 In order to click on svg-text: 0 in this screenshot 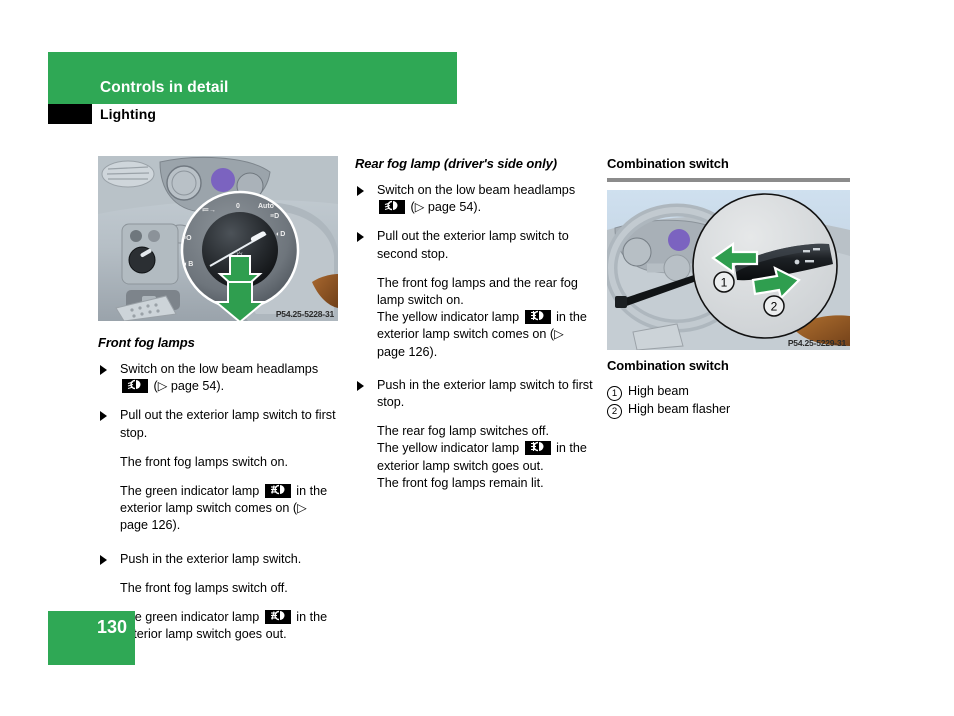, I will do `click(238, 206)`.